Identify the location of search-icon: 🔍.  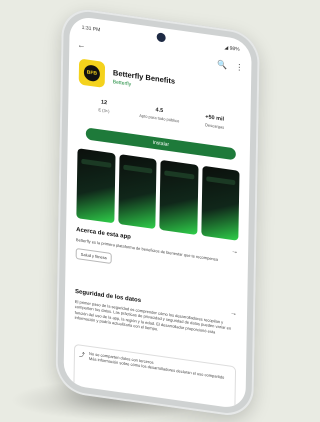
(222, 64).